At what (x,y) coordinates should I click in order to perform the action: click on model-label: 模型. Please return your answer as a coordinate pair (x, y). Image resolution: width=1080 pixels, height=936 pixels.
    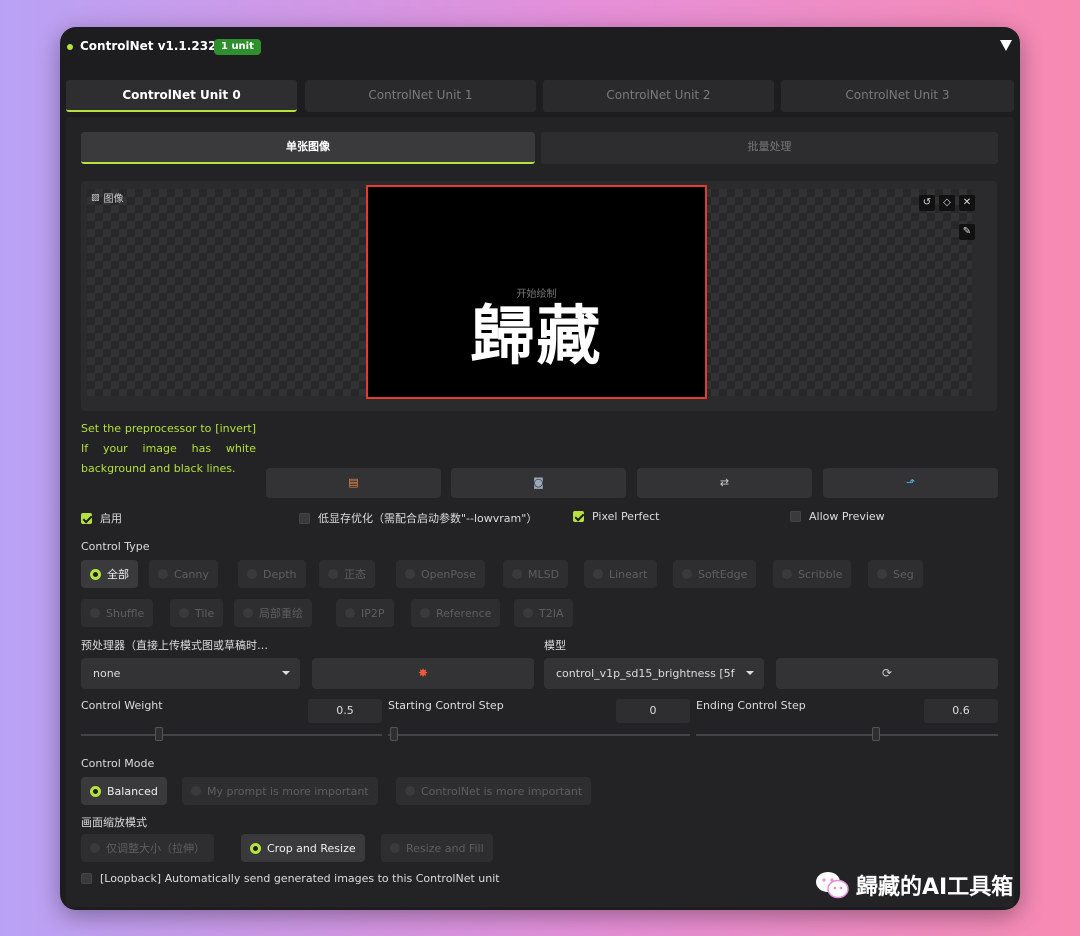
    Looking at the image, I should click on (555, 645).